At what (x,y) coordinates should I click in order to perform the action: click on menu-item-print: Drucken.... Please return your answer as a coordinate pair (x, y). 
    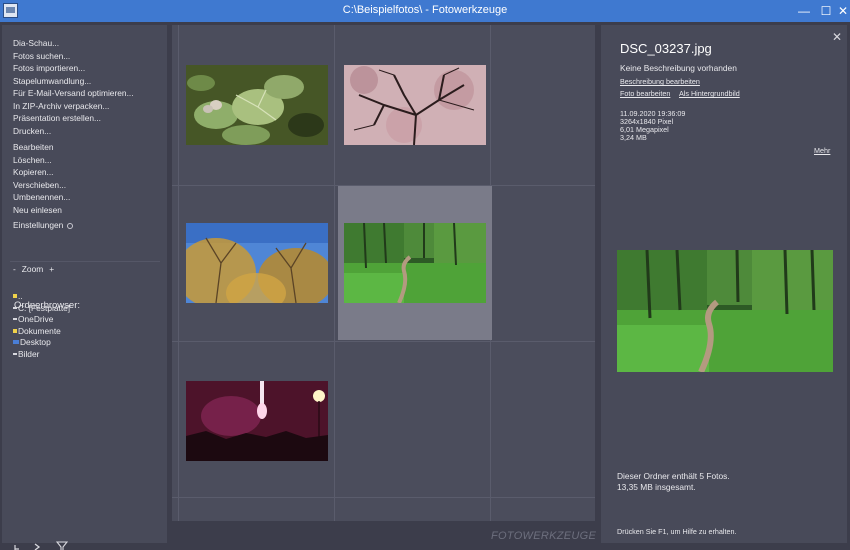
    Looking at the image, I should click on (32, 131).